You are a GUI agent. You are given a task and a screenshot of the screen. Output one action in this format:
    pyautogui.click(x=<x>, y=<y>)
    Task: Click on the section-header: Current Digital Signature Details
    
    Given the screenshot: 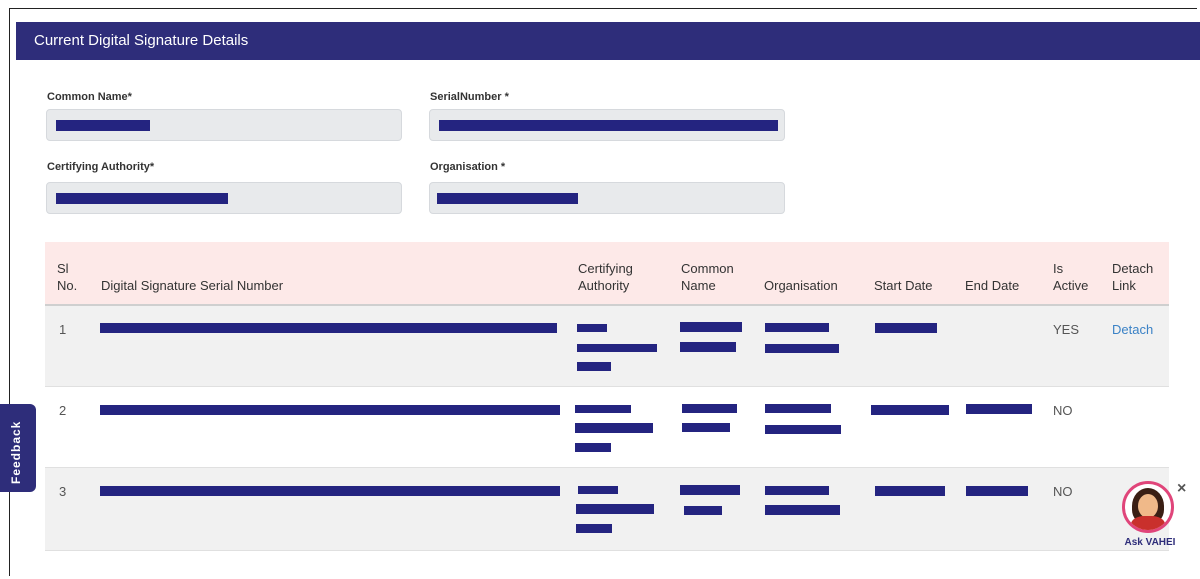 What is the action you would take?
    pyautogui.click(x=608, y=41)
    